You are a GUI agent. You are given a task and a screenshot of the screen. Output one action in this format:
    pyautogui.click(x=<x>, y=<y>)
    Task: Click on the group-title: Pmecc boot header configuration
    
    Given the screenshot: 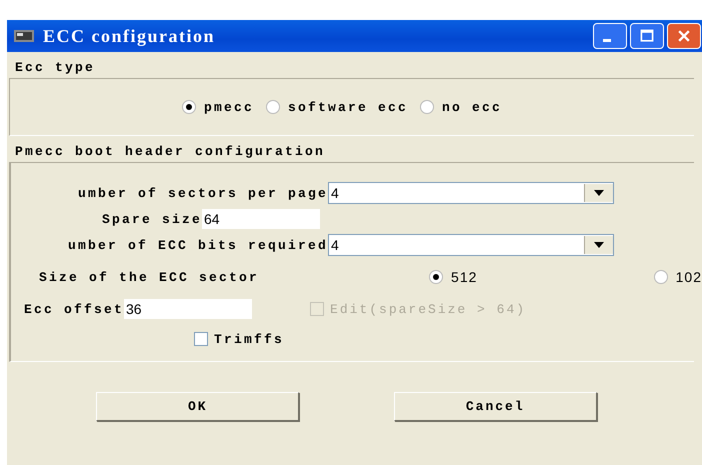 What is the action you would take?
    pyautogui.click(x=170, y=152)
    